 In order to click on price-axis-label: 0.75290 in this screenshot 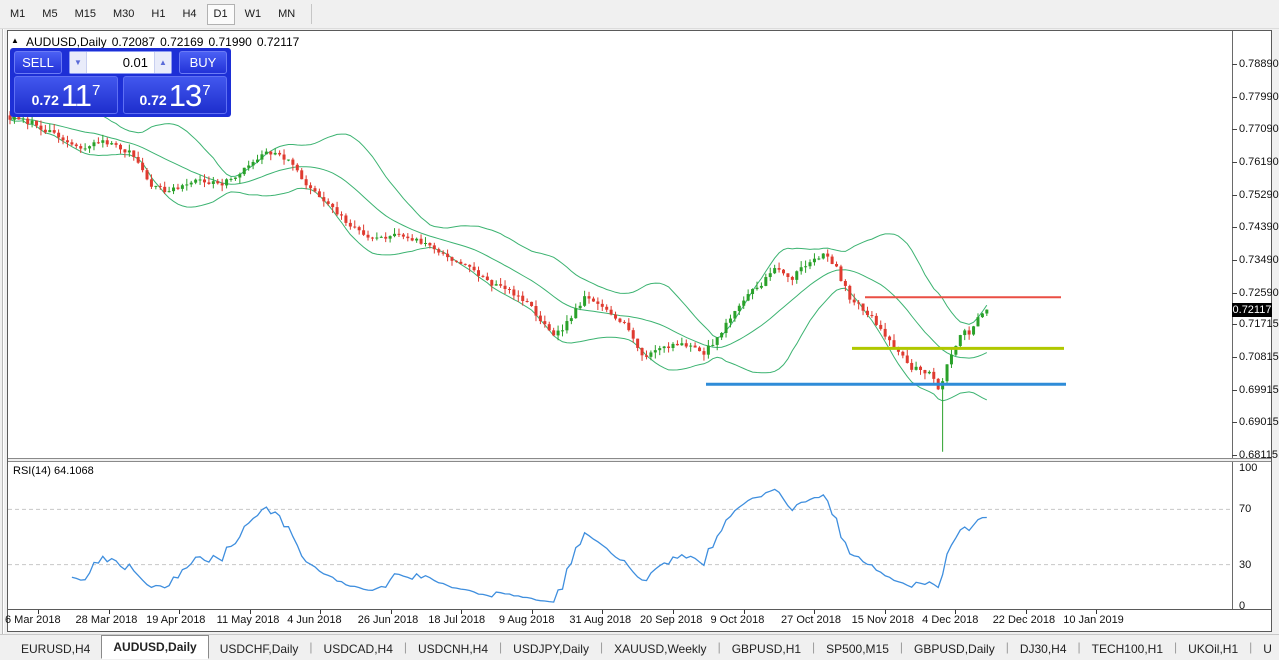, I will do `click(1259, 194)`.